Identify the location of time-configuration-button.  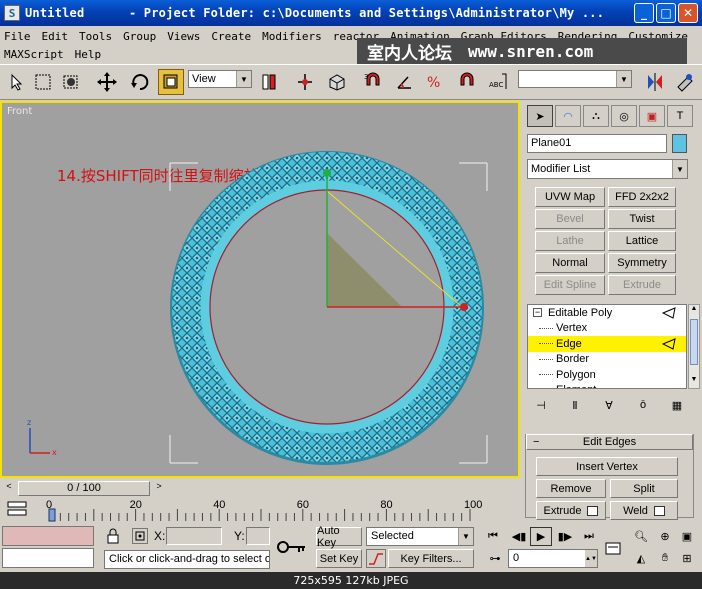
(613, 547).